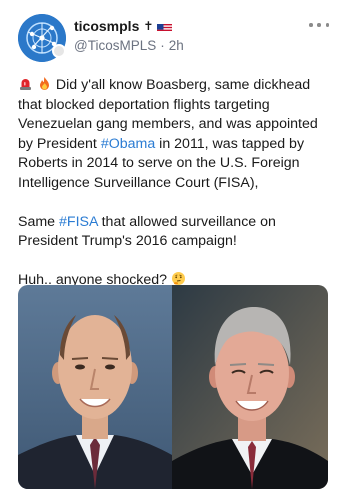 This screenshot has height=500, width=345. I want to click on hashtag-obama: #Obama, so click(128, 144).